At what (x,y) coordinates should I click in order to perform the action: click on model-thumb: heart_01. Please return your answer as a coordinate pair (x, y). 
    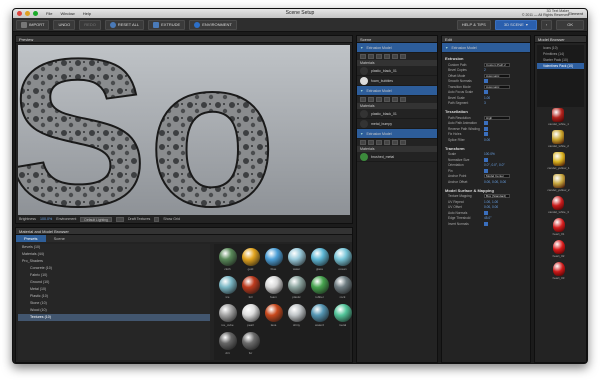
    Looking at the image, I should click on (558, 228).